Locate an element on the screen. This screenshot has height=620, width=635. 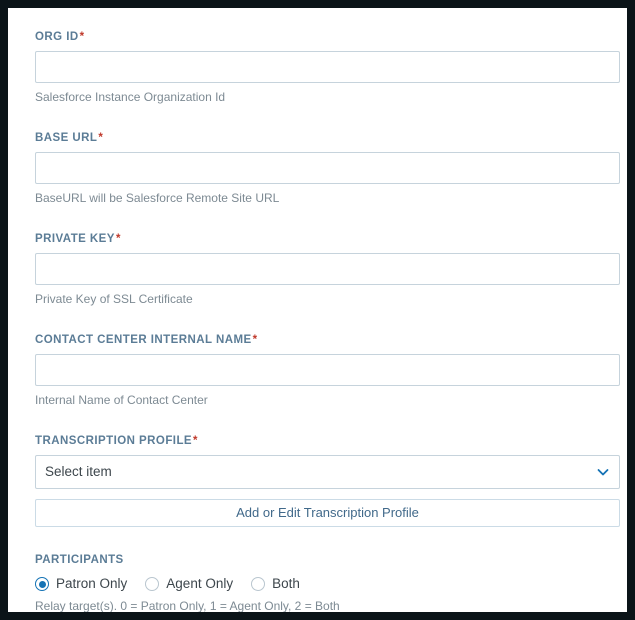
participants-radio-group: Patron Only Agent Only Both is located at coordinates (327, 584).